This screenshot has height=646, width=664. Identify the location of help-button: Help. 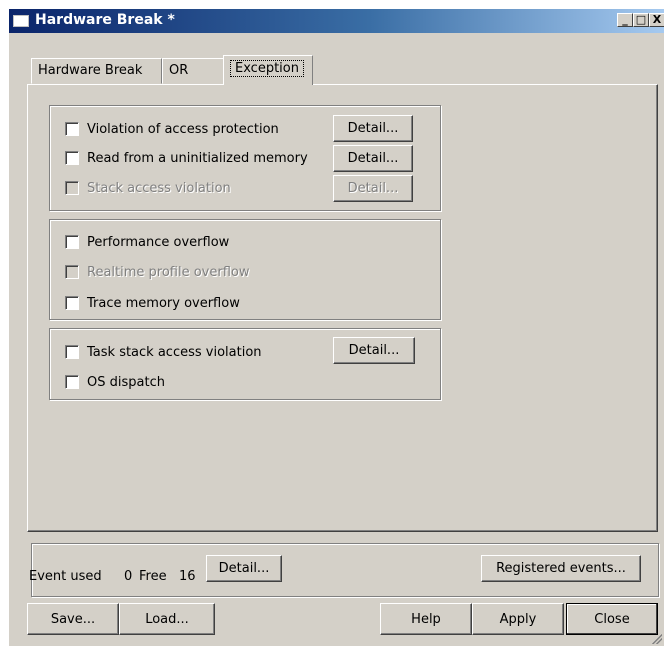
(426, 619).